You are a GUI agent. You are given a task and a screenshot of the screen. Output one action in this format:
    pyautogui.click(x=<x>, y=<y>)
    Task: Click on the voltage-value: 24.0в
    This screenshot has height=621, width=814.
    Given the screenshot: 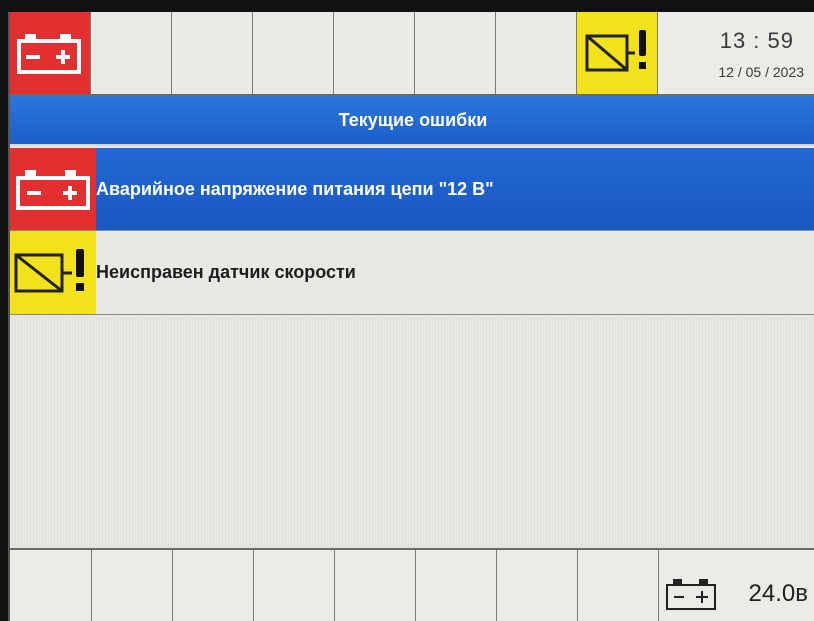 What is the action you would take?
    pyautogui.click(x=778, y=593)
    